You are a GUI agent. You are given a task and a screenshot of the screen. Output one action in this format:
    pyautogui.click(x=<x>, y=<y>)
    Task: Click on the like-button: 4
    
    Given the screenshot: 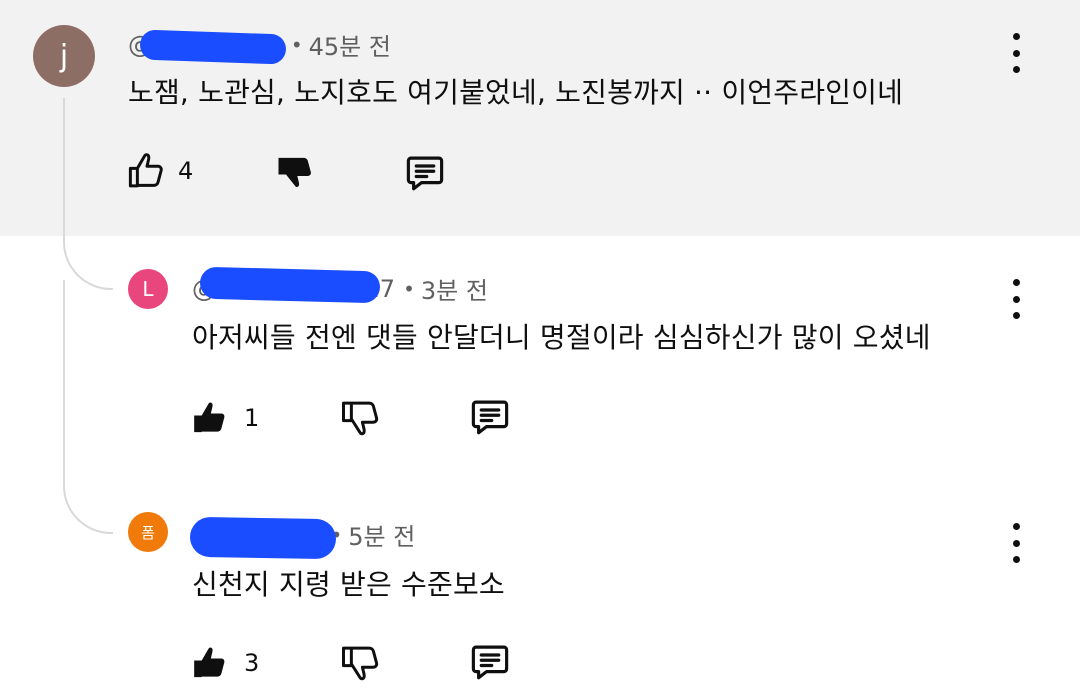 What is the action you would take?
    pyautogui.click(x=159, y=171)
    